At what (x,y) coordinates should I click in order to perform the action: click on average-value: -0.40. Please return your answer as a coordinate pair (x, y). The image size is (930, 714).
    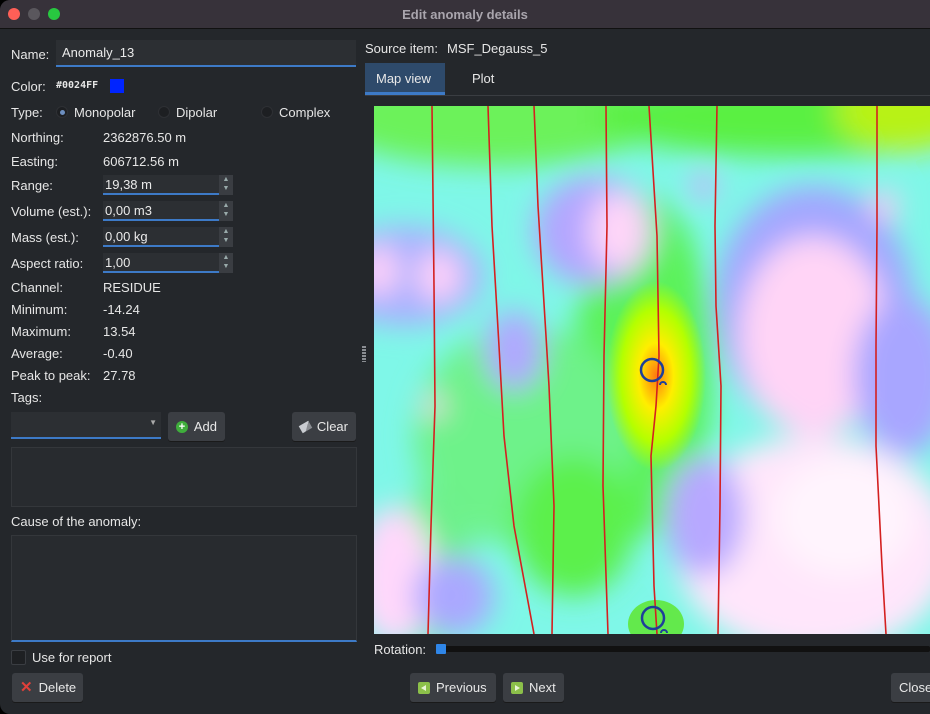
    Looking at the image, I should click on (118, 353).